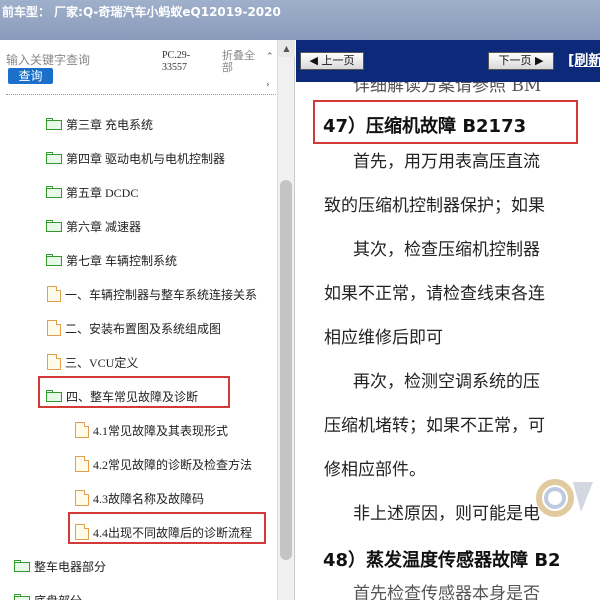  I want to click on tree-item-label: 第三章 充电系统, so click(110, 124).